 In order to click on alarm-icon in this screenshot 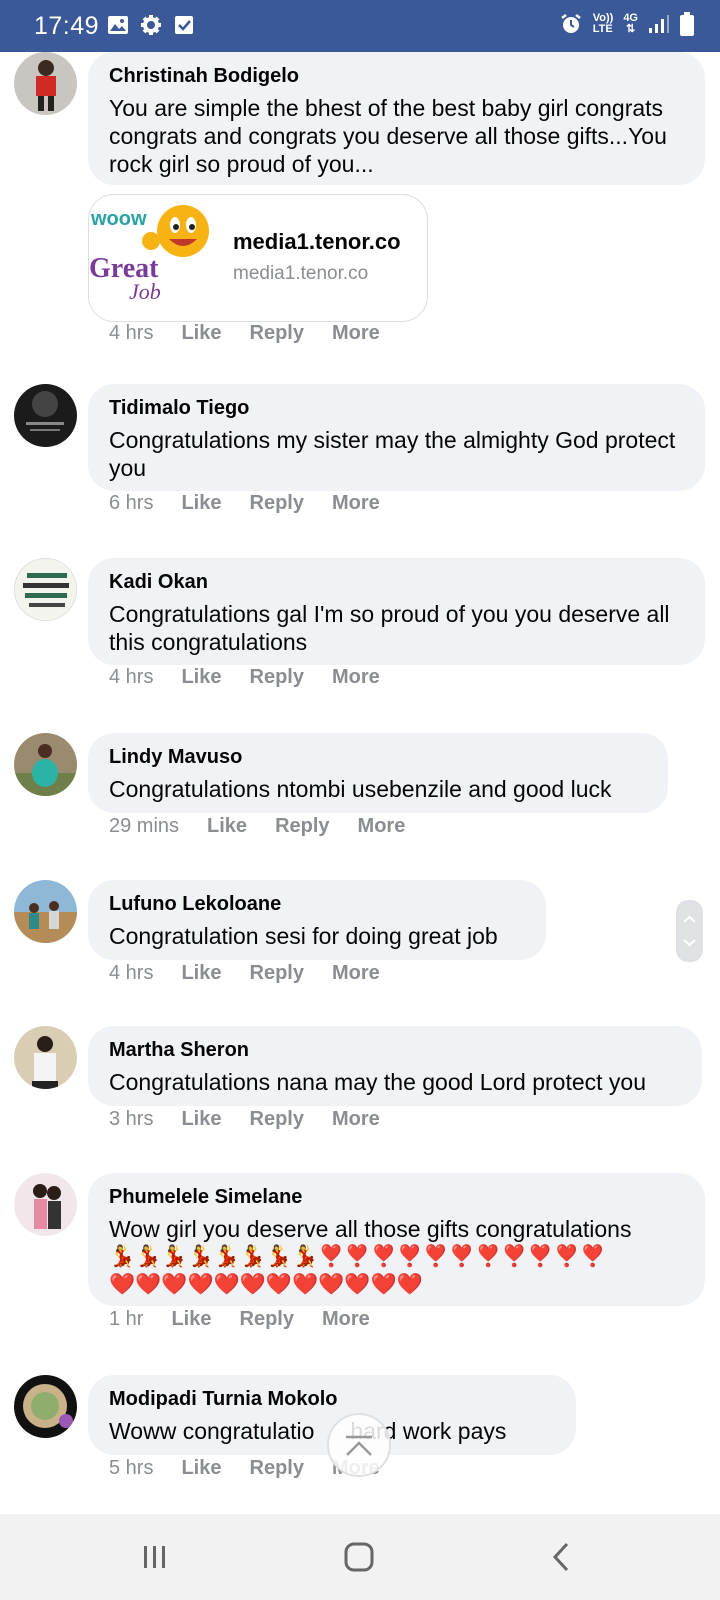, I will do `click(570, 23)`.